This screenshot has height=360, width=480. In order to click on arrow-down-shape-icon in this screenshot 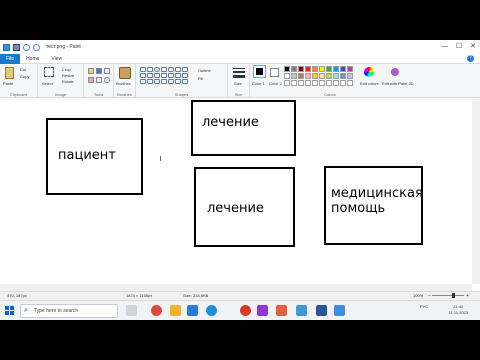, I will do `click(143, 81)`.